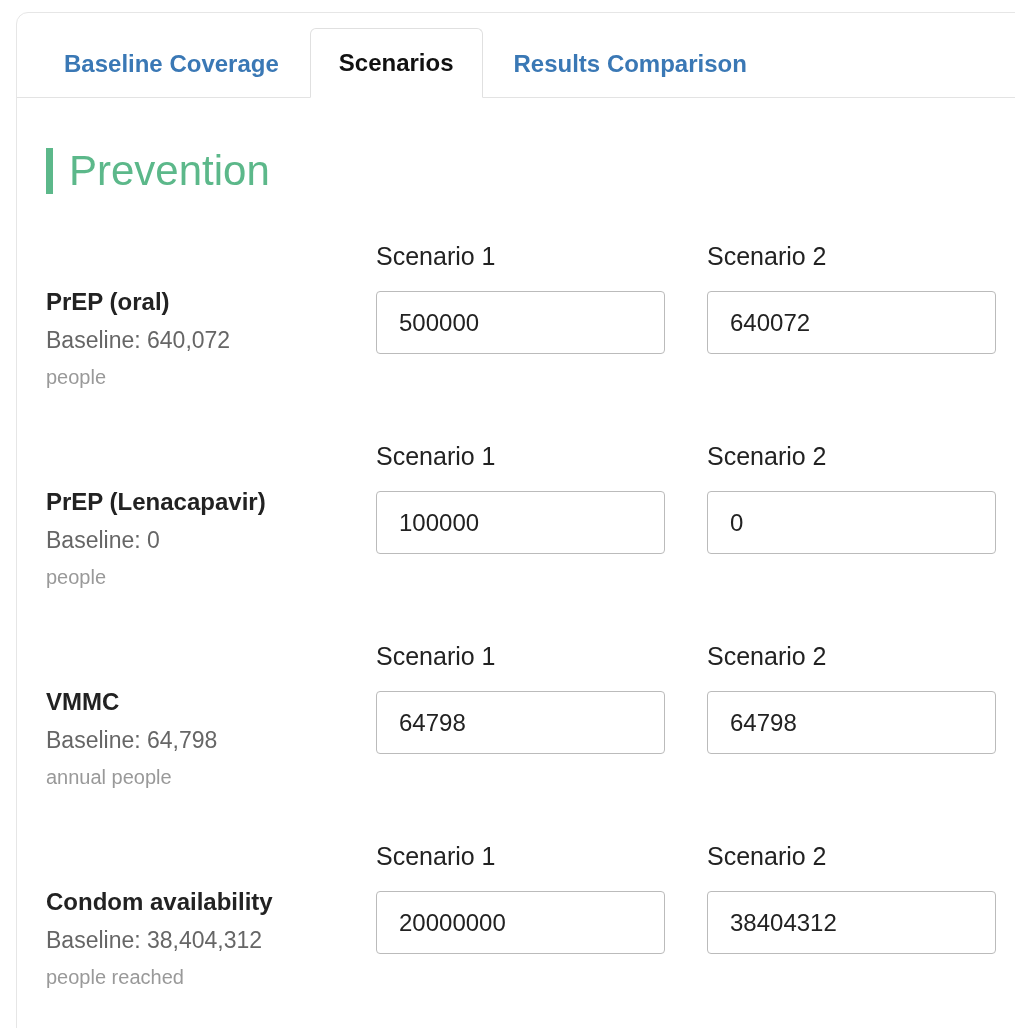 Image resolution: width=1015 pixels, height=1028 pixels. I want to click on input-field: 0, so click(851, 522).